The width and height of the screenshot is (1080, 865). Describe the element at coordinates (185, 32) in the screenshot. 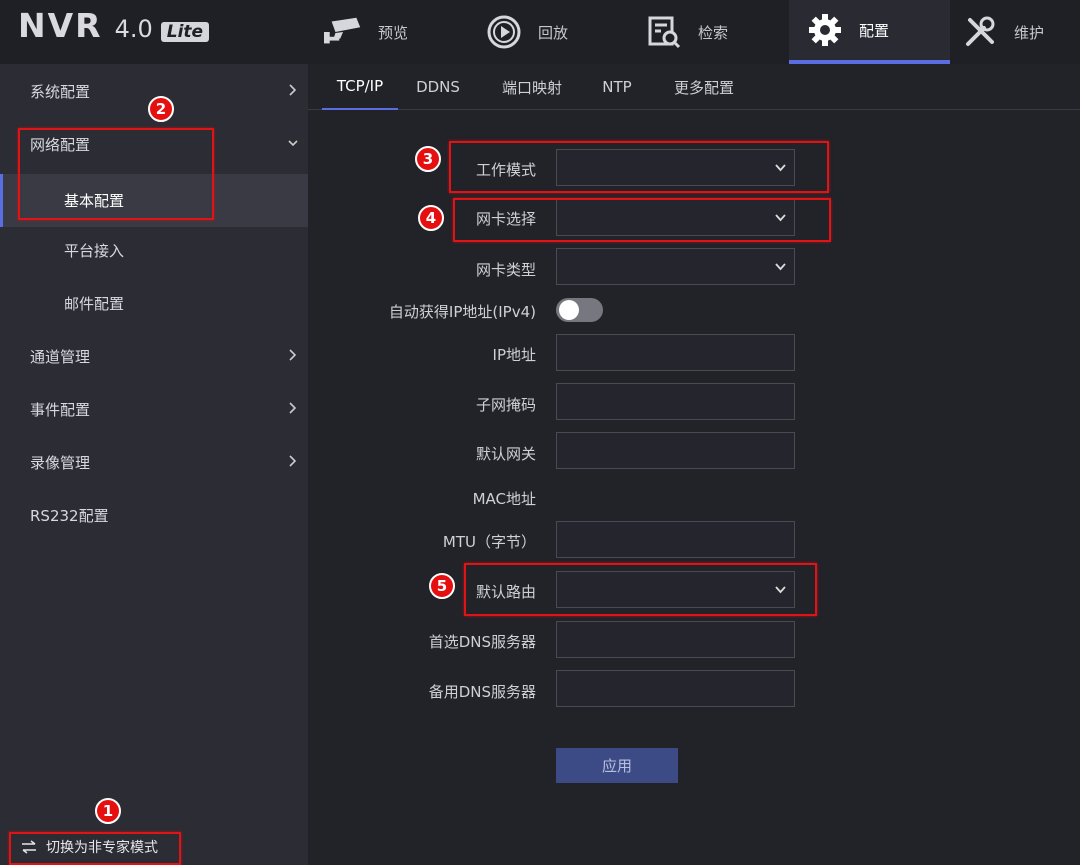

I see `logo-edition: Lite` at that location.